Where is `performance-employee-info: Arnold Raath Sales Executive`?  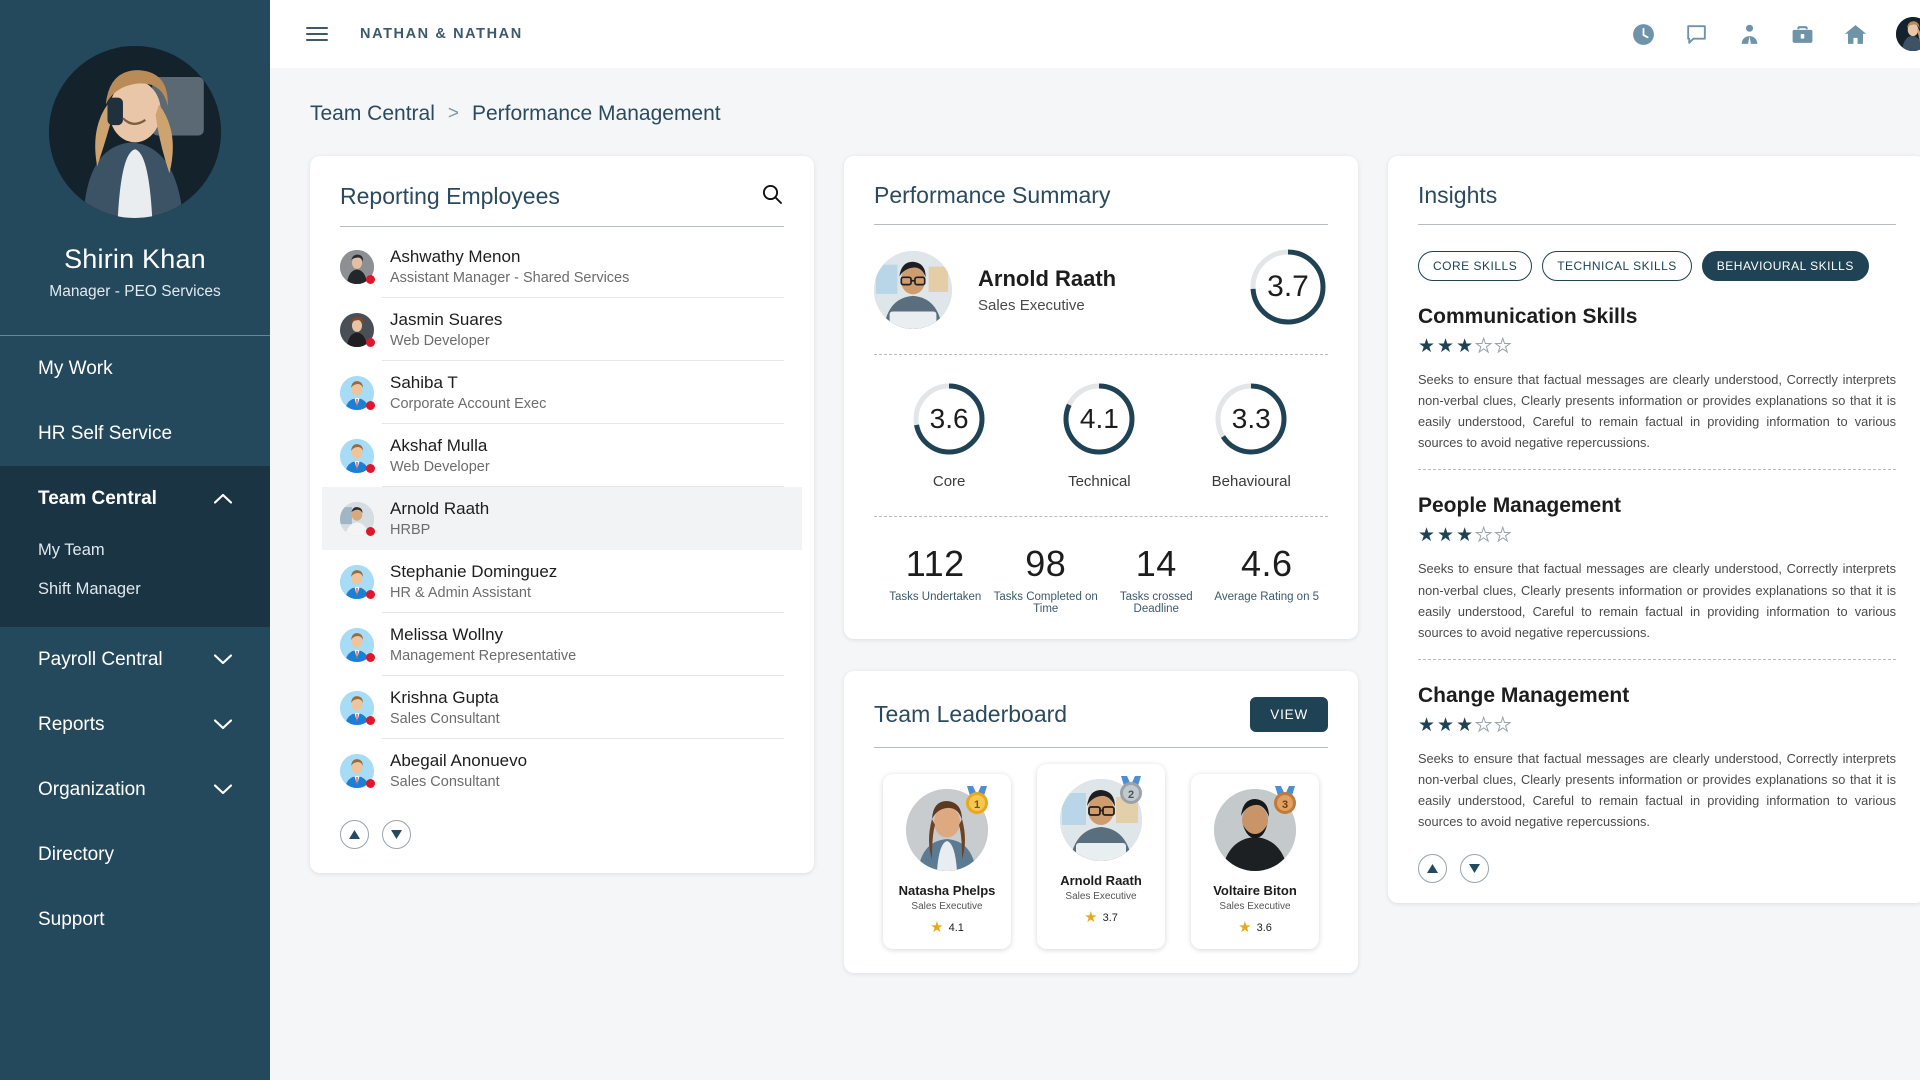 performance-employee-info: Arnold Raath Sales Executive is located at coordinates (1047, 290).